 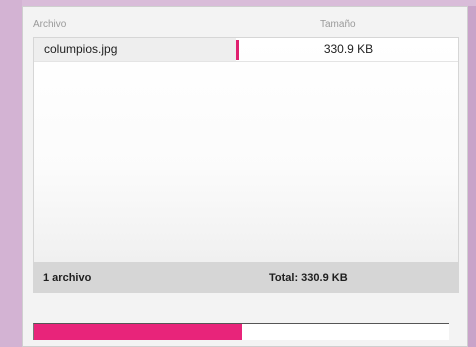 What do you see at coordinates (135, 49) in the screenshot?
I see `file-name-cell: columpios.jpg` at bounding box center [135, 49].